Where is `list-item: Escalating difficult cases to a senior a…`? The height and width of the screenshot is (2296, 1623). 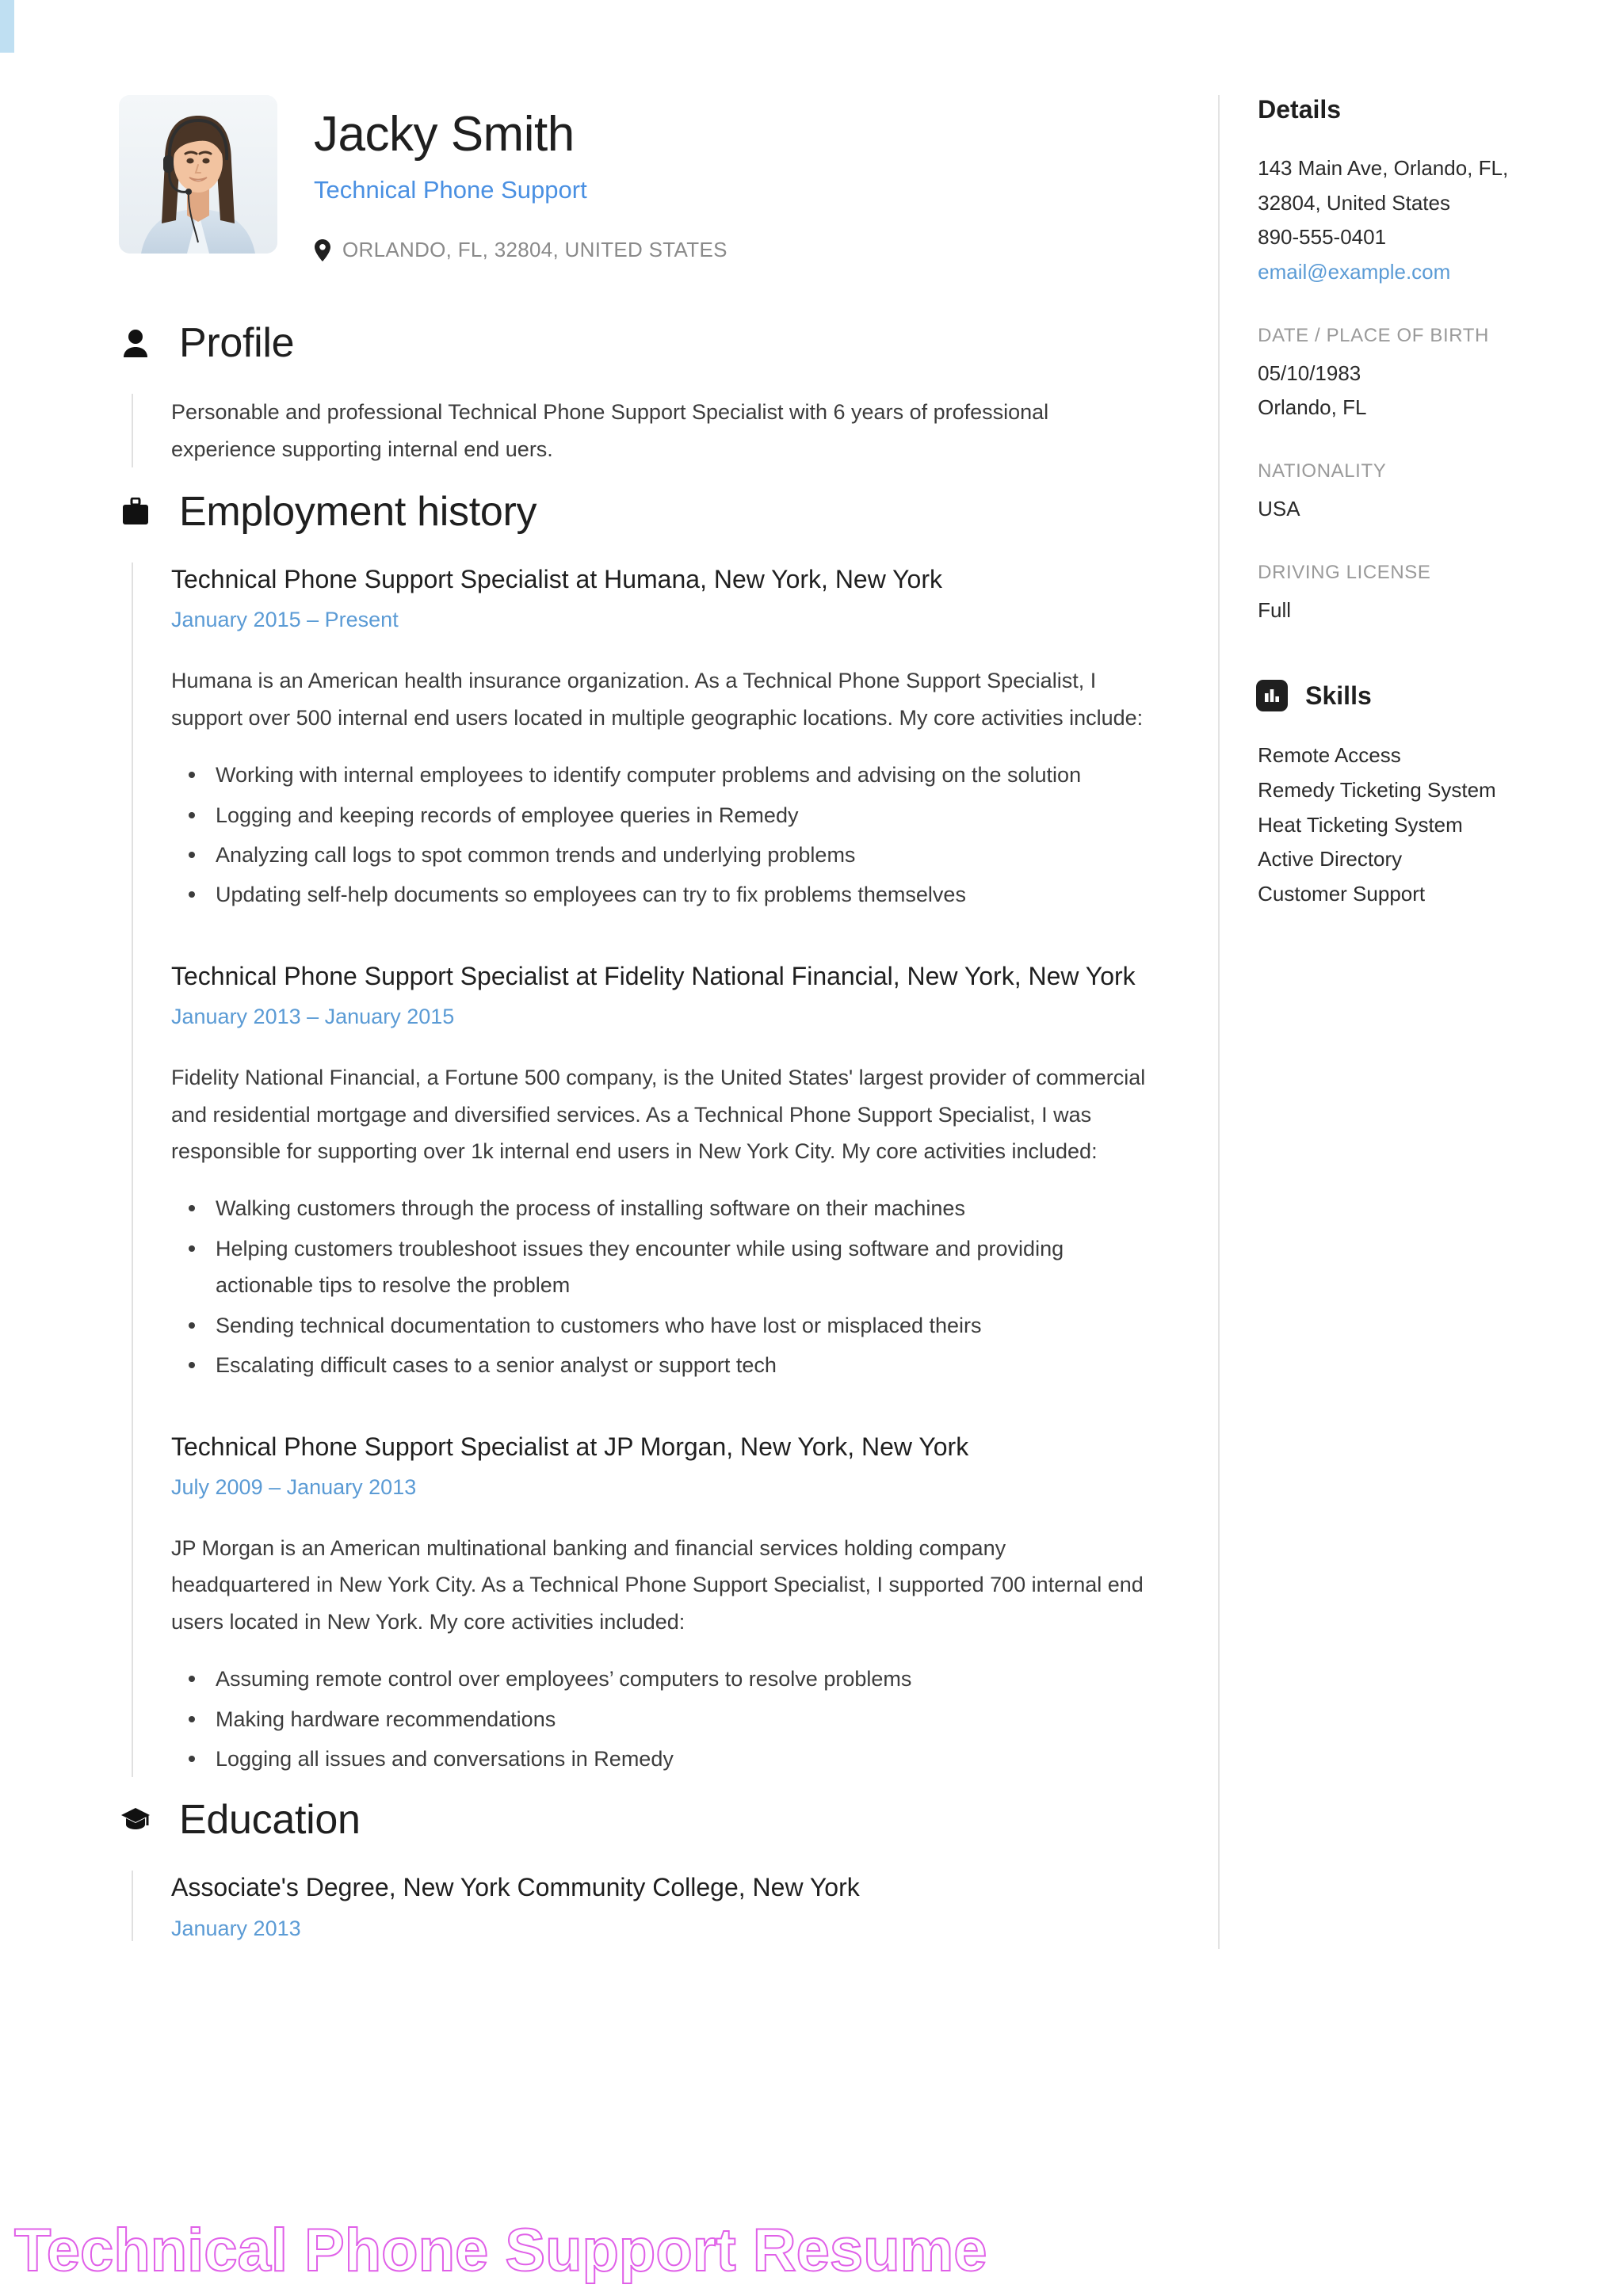 list-item: Escalating difficult cases to a senior a… is located at coordinates (663, 1365).